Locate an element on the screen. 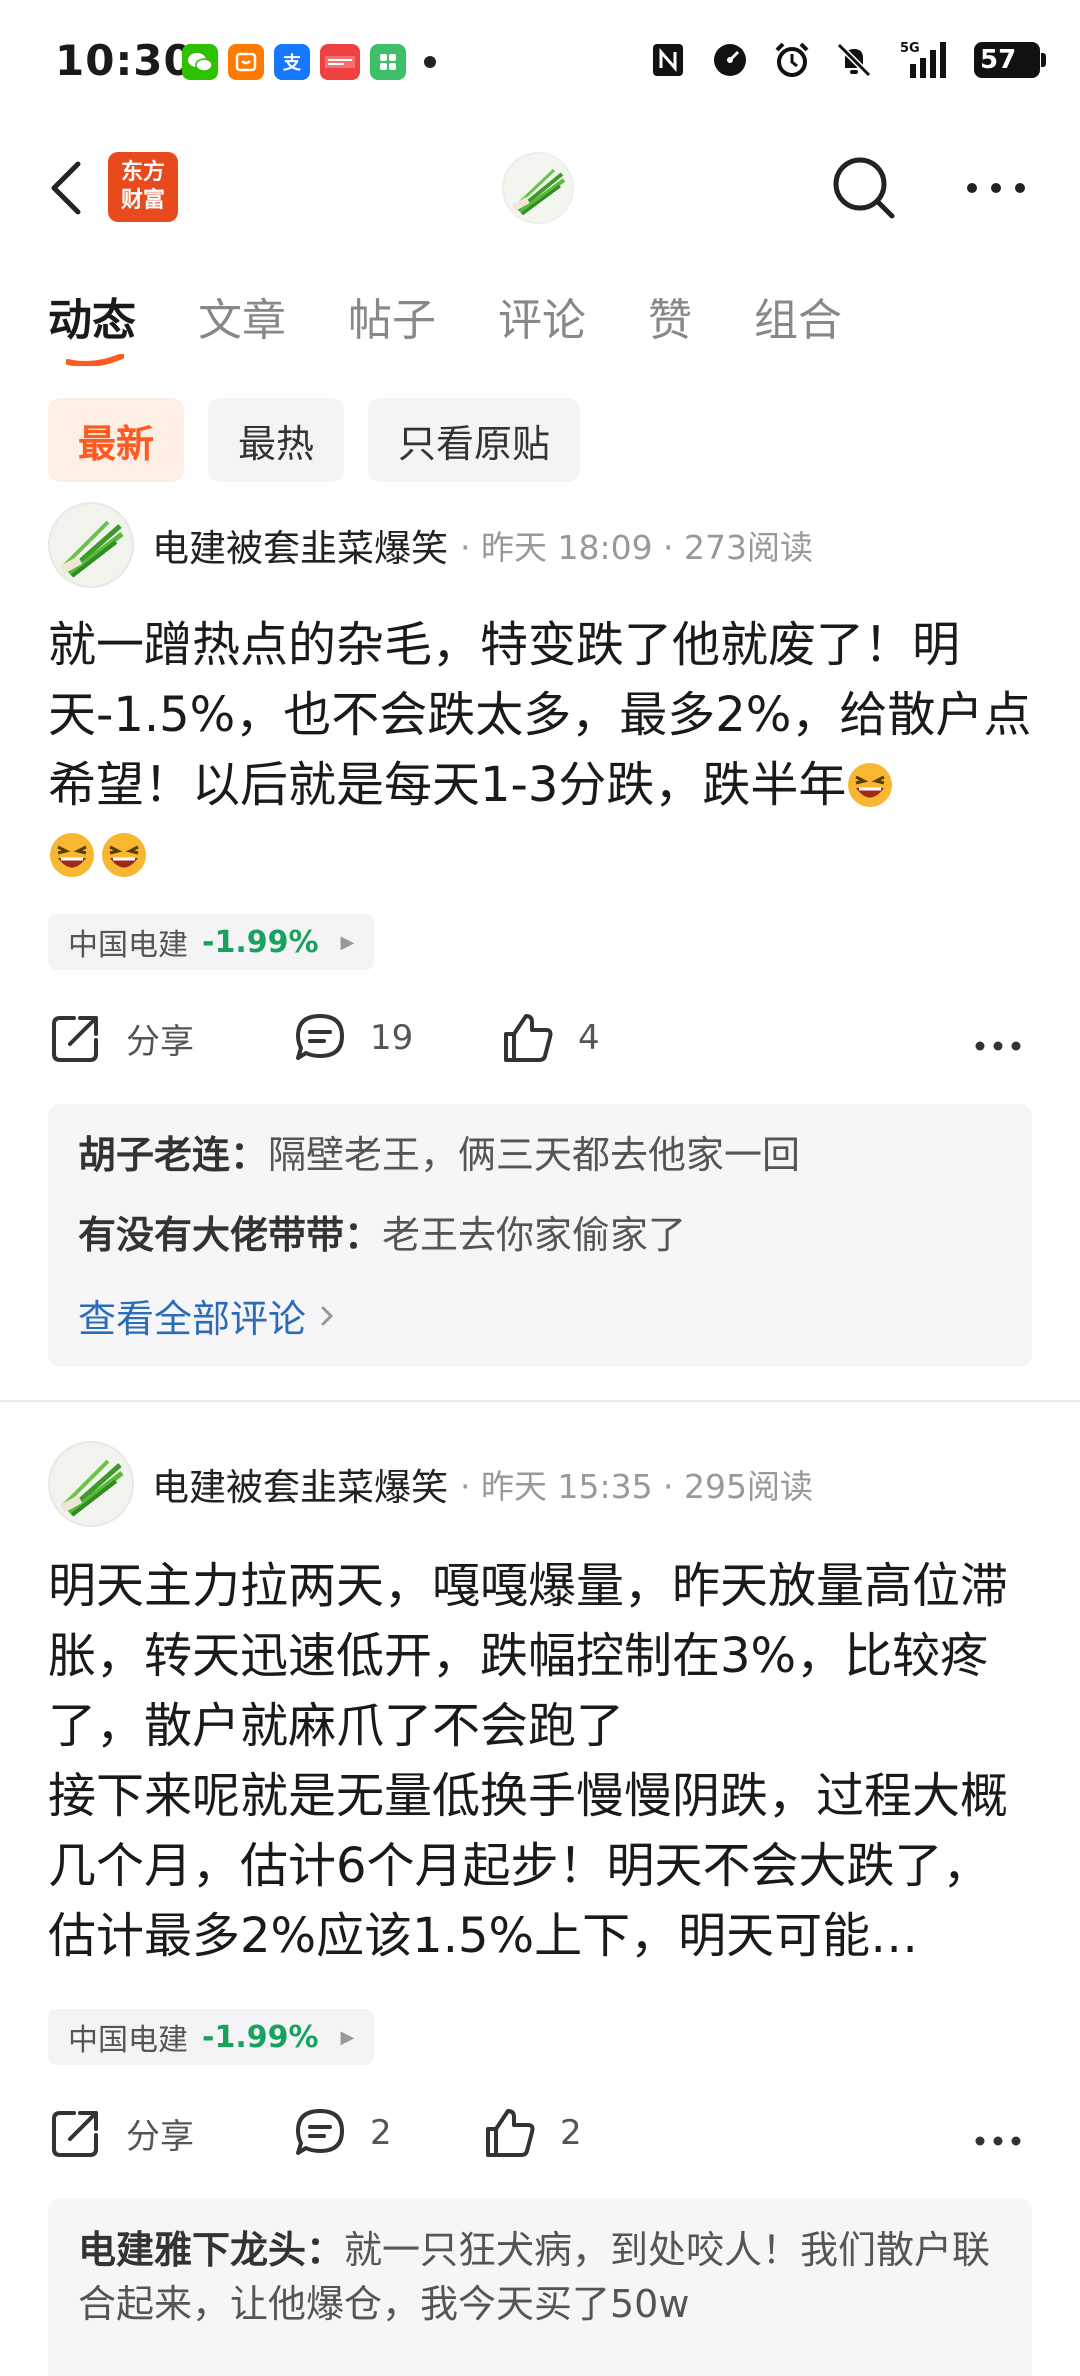 The width and height of the screenshot is (1080, 2376). filter-latest: 最新 is located at coordinates (116, 440).